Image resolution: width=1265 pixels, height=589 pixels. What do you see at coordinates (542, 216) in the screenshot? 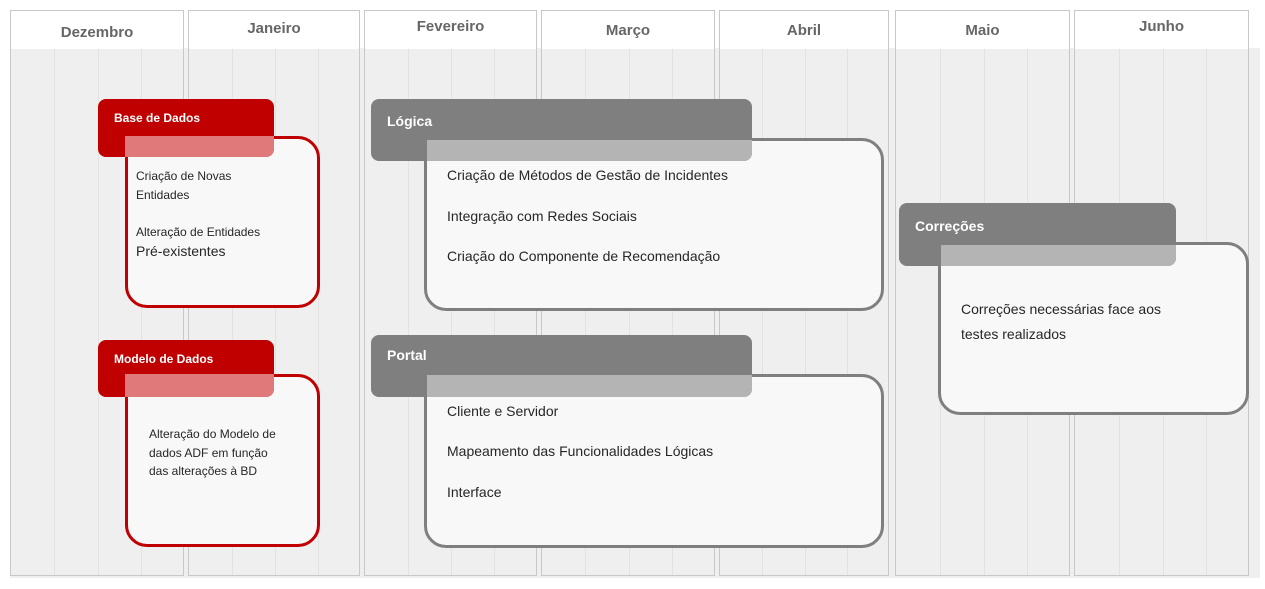
I see `task-item: Integração com Redes Sociais` at bounding box center [542, 216].